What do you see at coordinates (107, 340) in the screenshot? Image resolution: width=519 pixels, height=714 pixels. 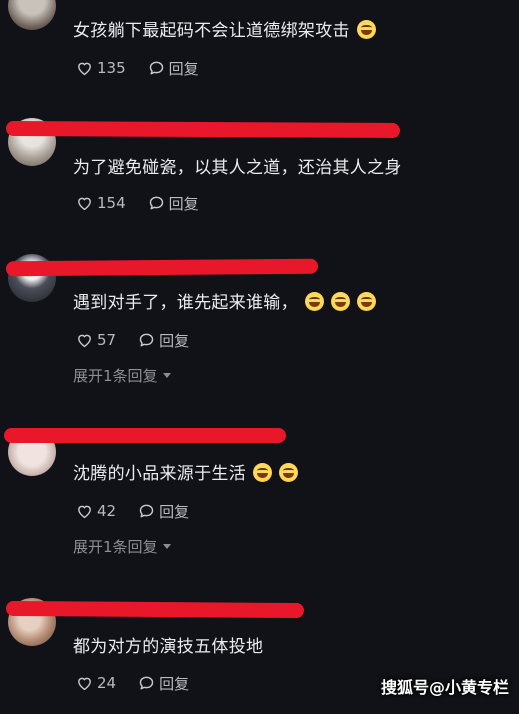 I see `like-count: 57` at bounding box center [107, 340].